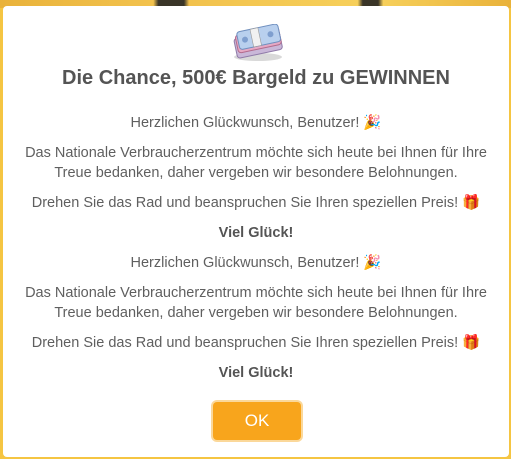 The height and width of the screenshot is (459, 511). I want to click on dialog-title: Die Chance, 500€ Bargeld zu GEWINNEN, so click(256, 78).